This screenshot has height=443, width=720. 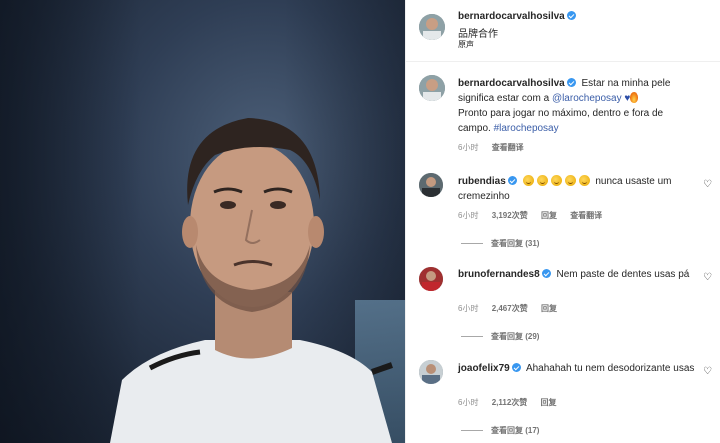 What do you see at coordinates (623, 274) in the screenshot?
I see `comment-body: Nem paste de dentes usas pá` at bounding box center [623, 274].